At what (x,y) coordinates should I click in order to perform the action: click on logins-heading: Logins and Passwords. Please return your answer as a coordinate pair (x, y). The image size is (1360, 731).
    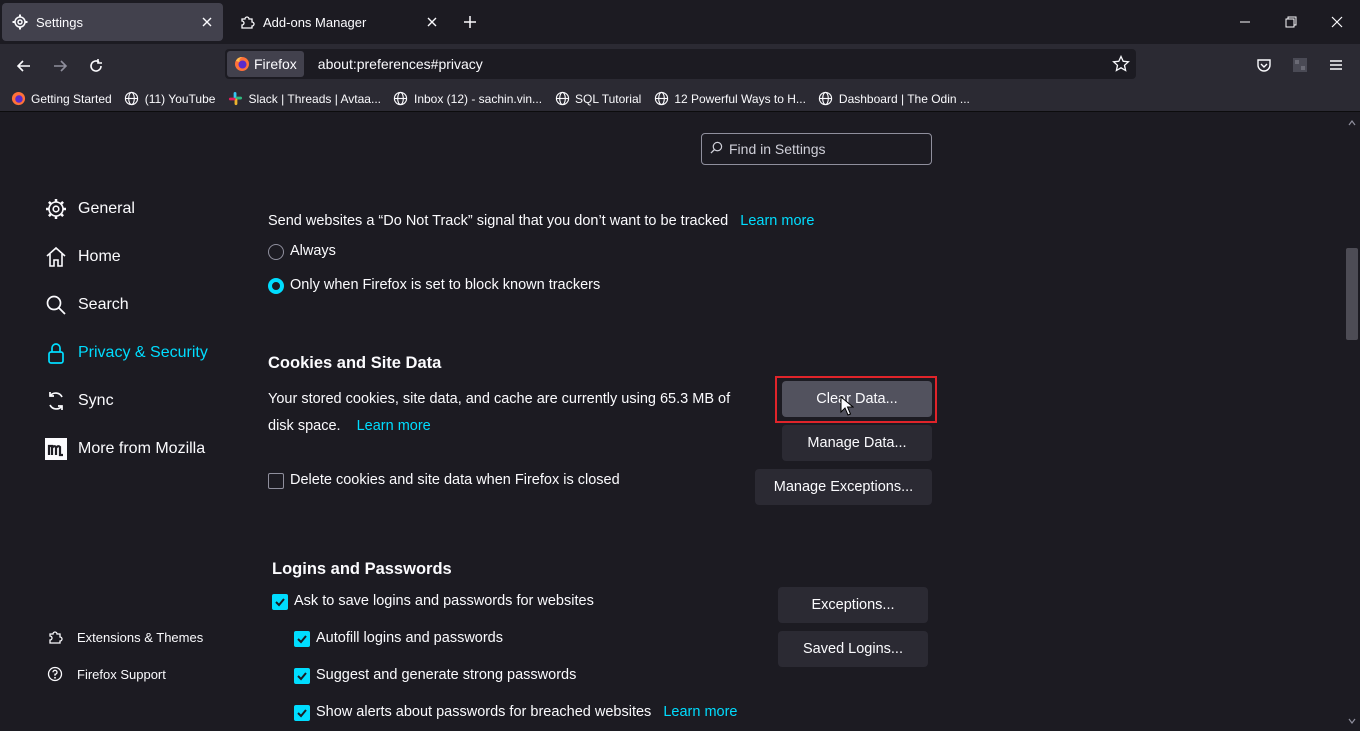
    Looking at the image, I should click on (362, 569).